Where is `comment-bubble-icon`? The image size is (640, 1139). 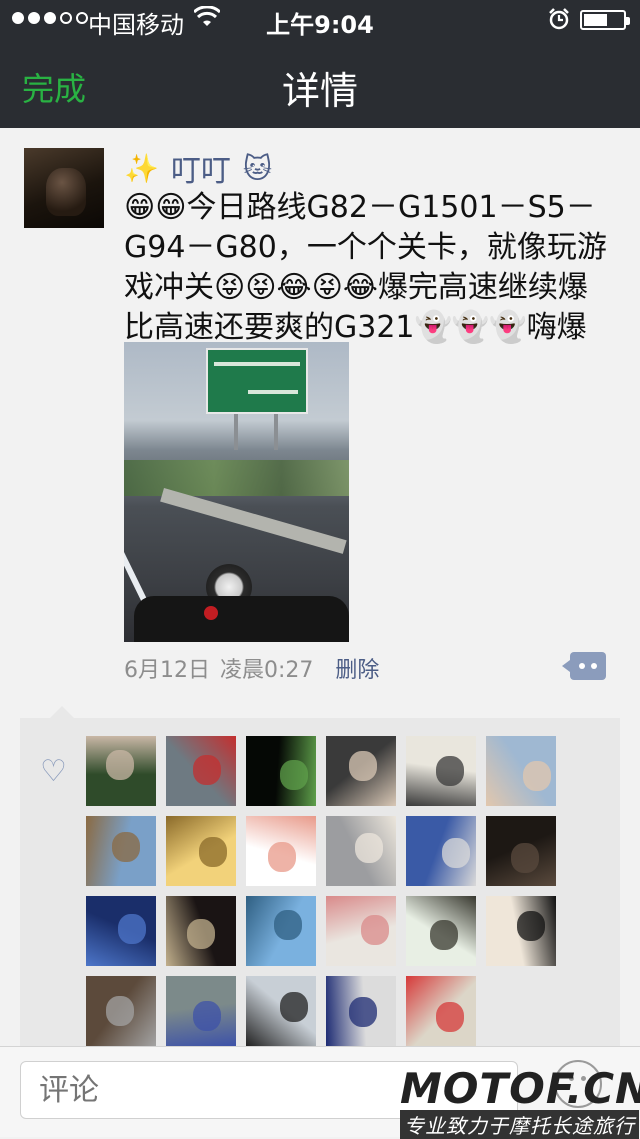
comment-bubble-icon is located at coordinates (584, 666).